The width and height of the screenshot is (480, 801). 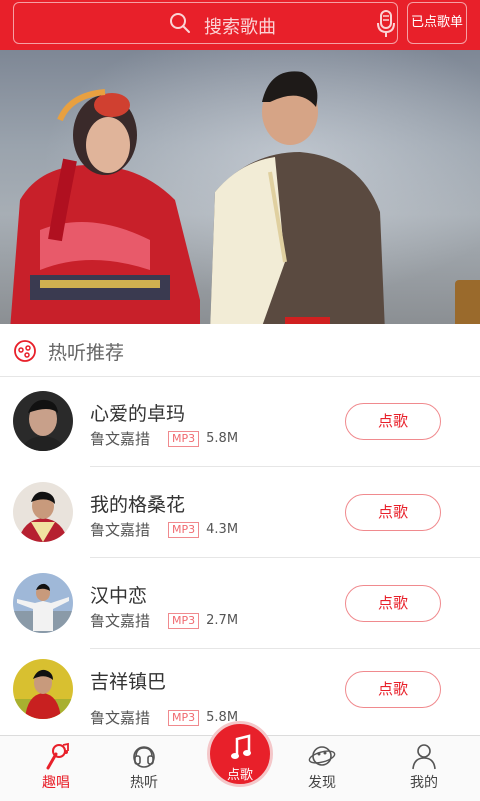 I want to click on file-size: 2.7M, so click(x=222, y=620).